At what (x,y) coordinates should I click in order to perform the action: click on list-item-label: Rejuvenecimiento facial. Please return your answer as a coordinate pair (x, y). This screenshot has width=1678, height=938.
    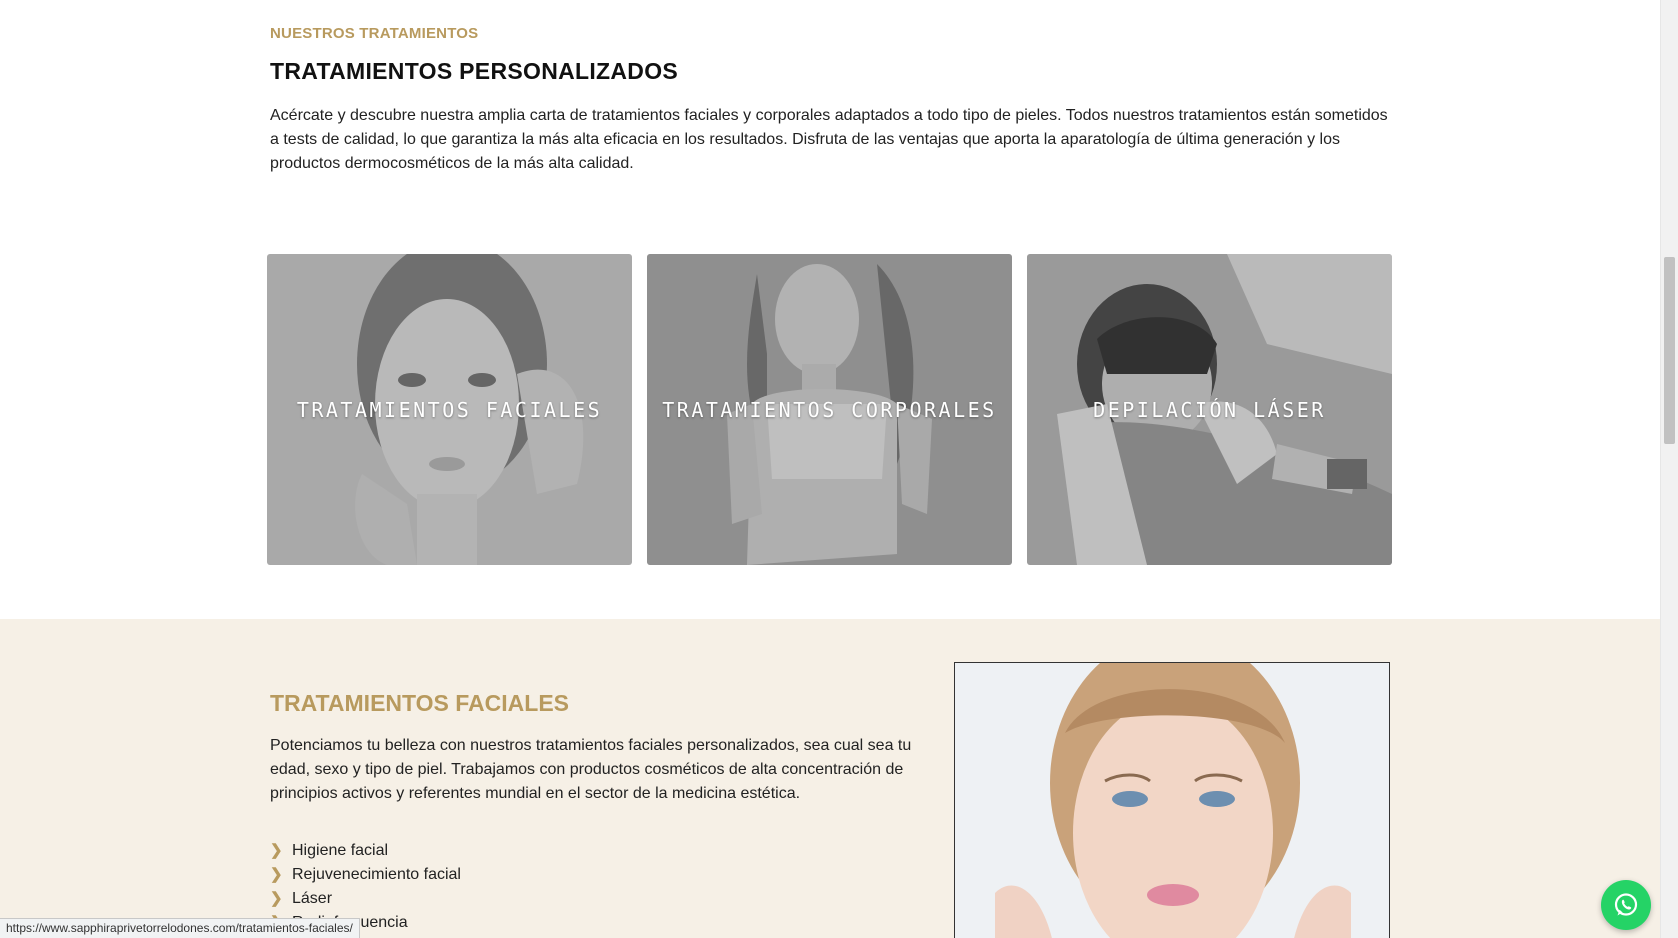
    Looking at the image, I should click on (376, 874).